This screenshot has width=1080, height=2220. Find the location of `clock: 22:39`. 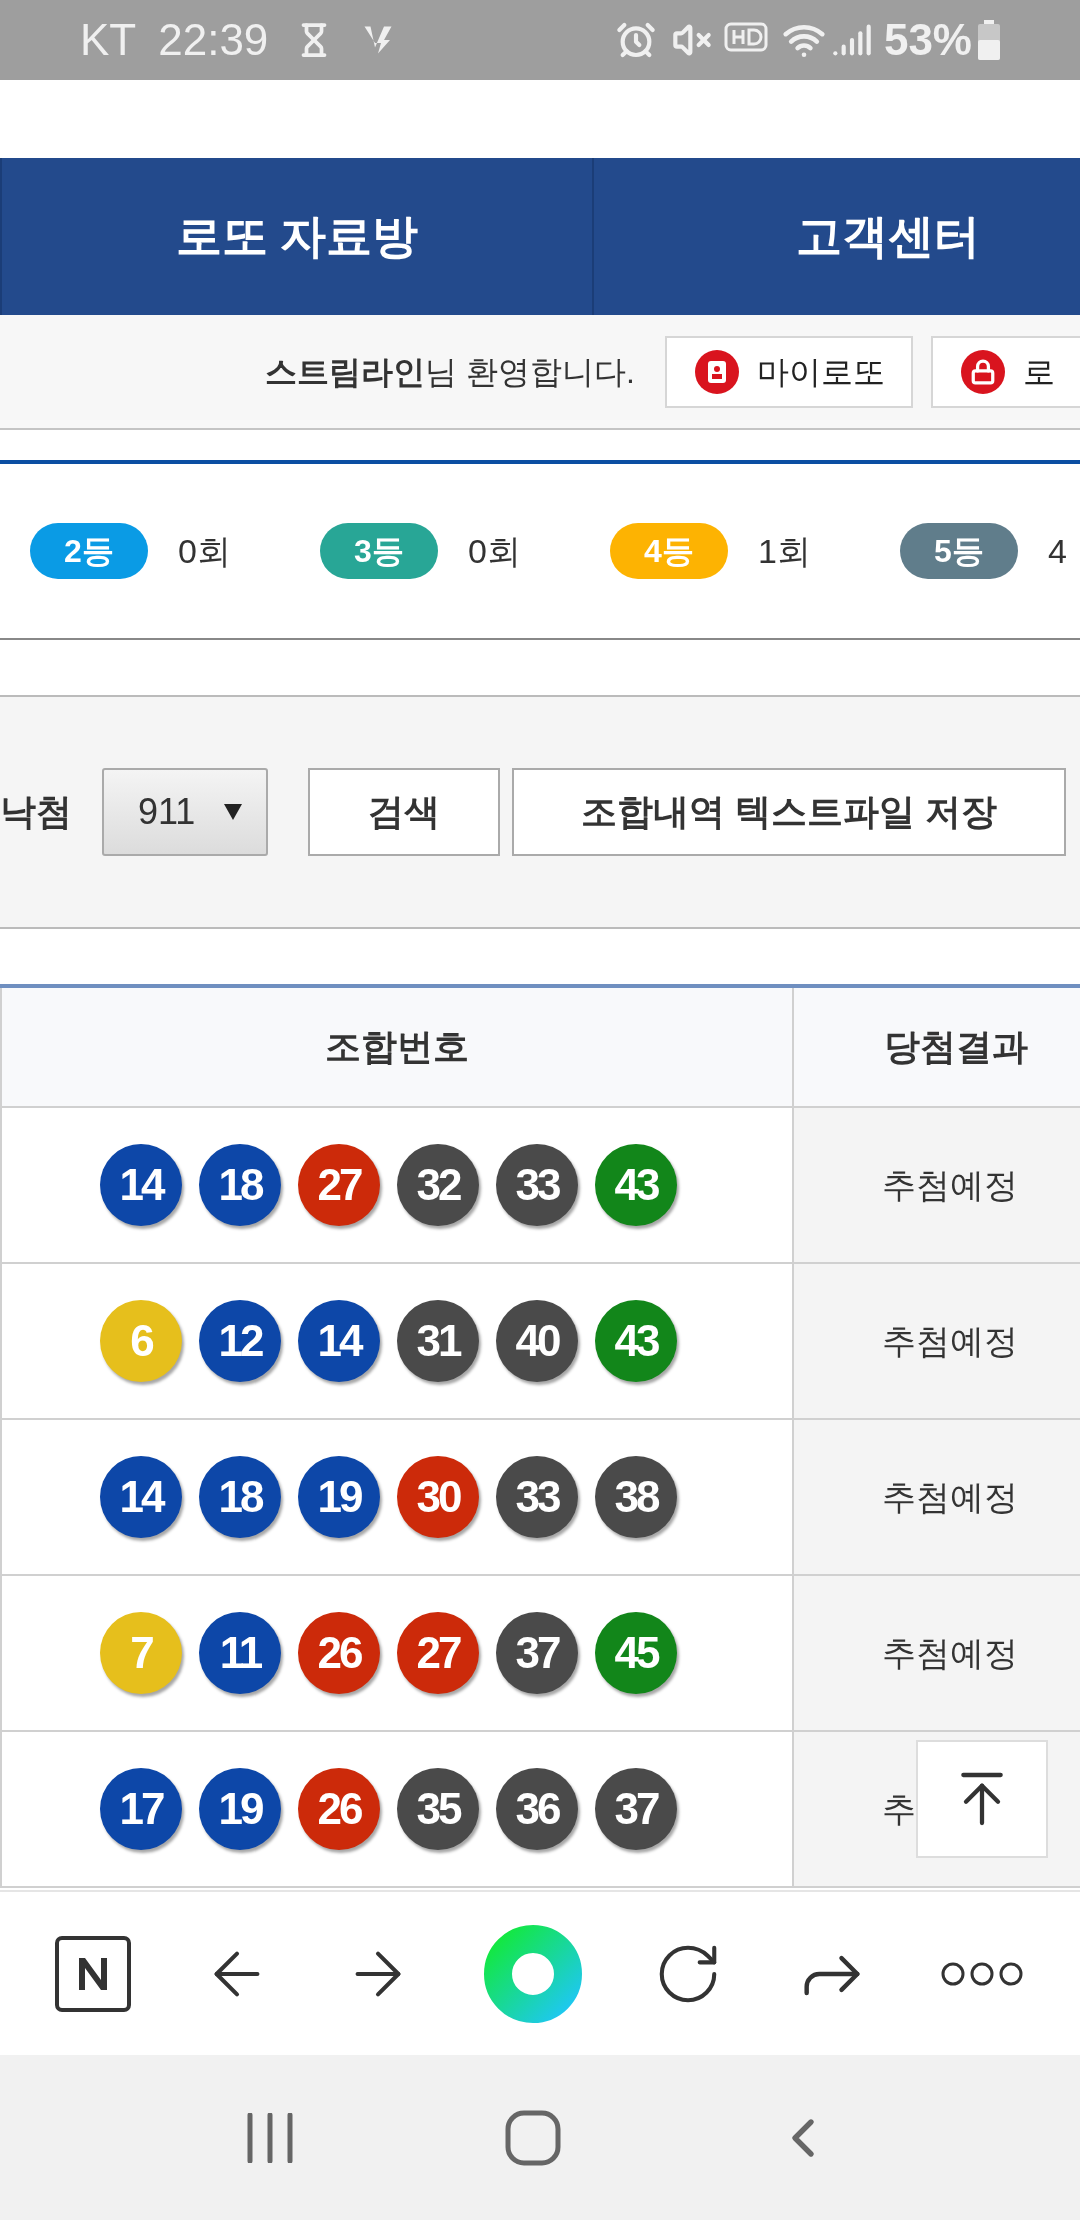

clock: 22:39 is located at coordinates (213, 40).